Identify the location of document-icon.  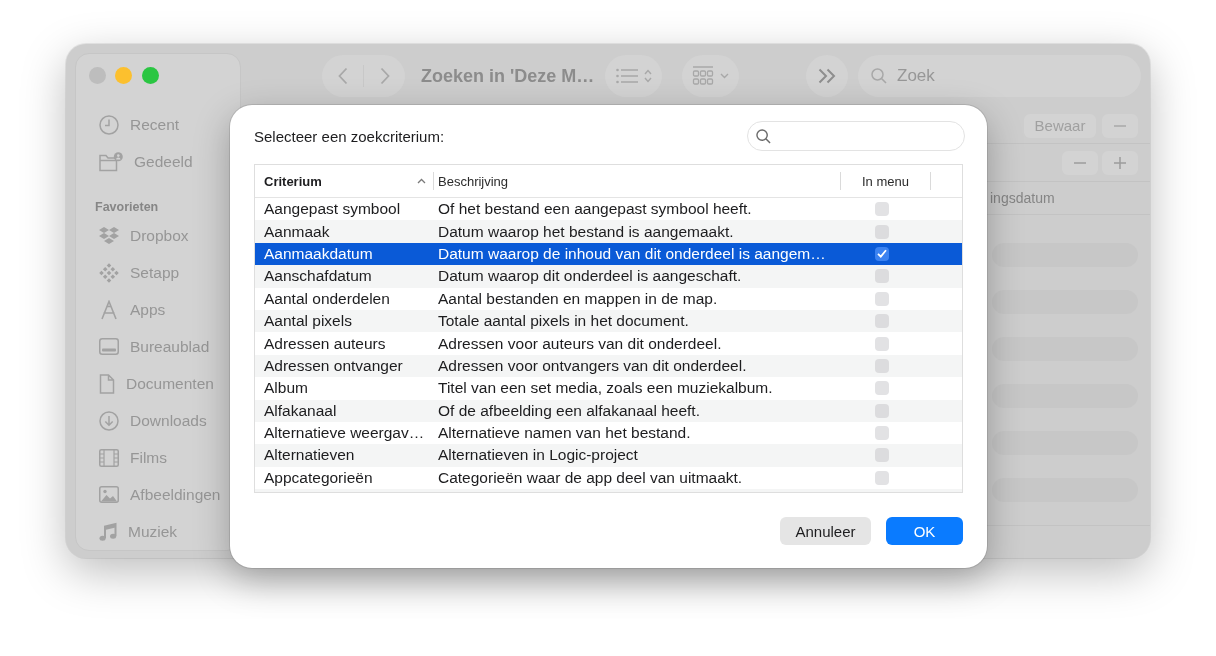
(107, 383).